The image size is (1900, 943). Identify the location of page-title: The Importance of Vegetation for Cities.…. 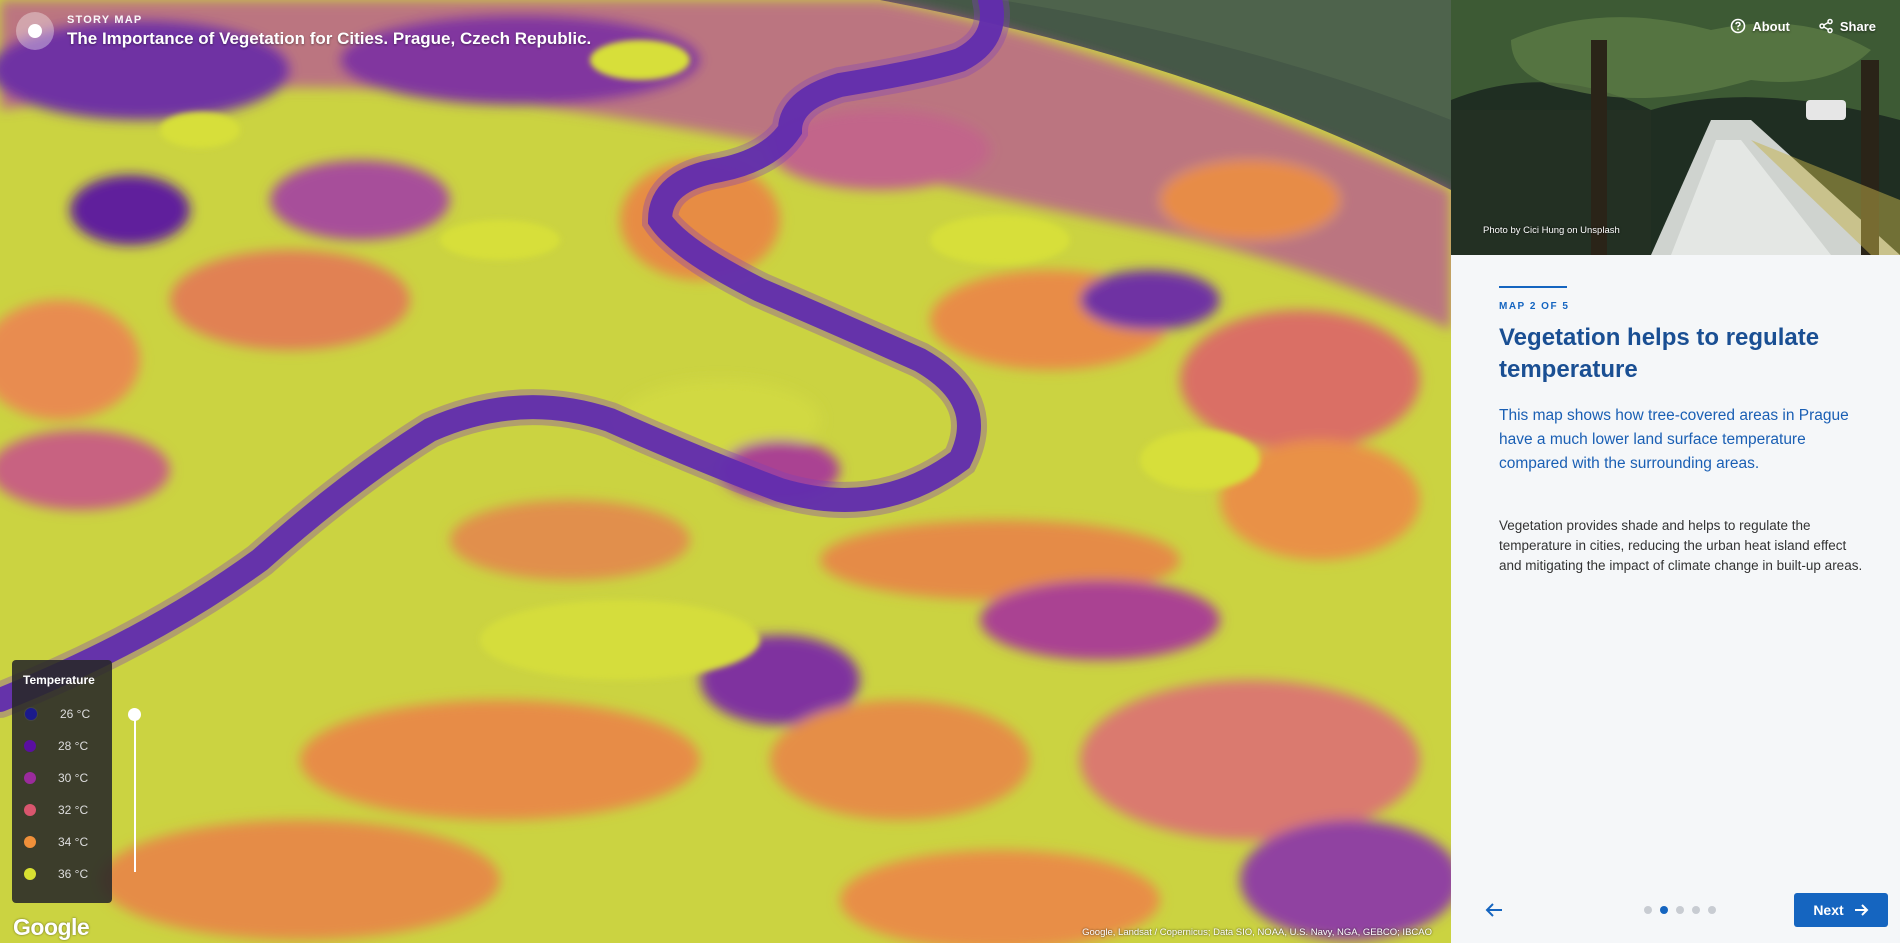
(329, 38).